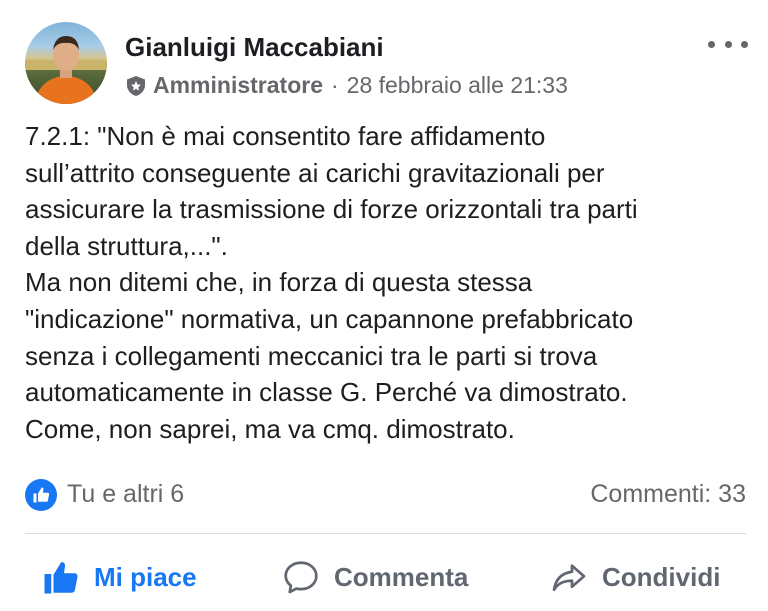 The width and height of the screenshot is (768, 611). Describe the element at coordinates (668, 494) in the screenshot. I see `comments-count: Commenti: 33` at that location.